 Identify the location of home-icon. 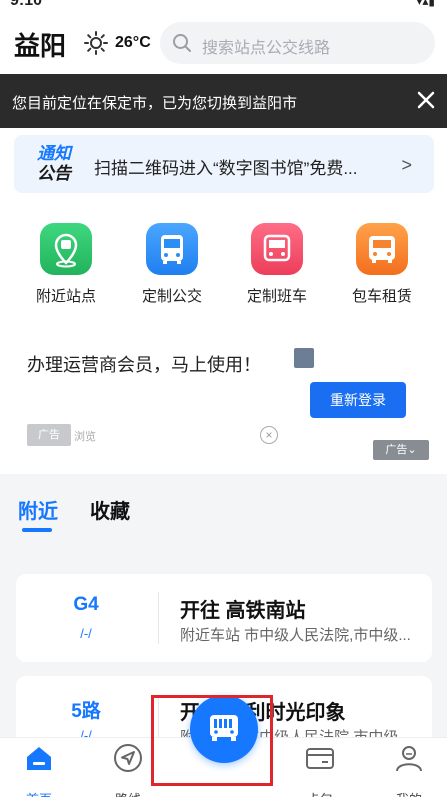
(39, 758).